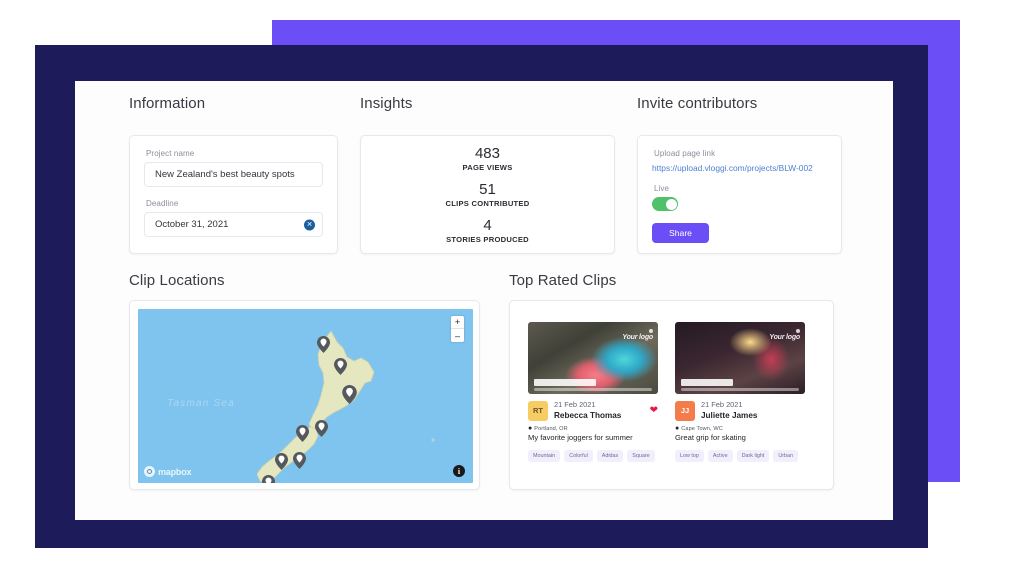 This screenshot has height=576, width=1024. I want to click on live-toggle, so click(665, 204).